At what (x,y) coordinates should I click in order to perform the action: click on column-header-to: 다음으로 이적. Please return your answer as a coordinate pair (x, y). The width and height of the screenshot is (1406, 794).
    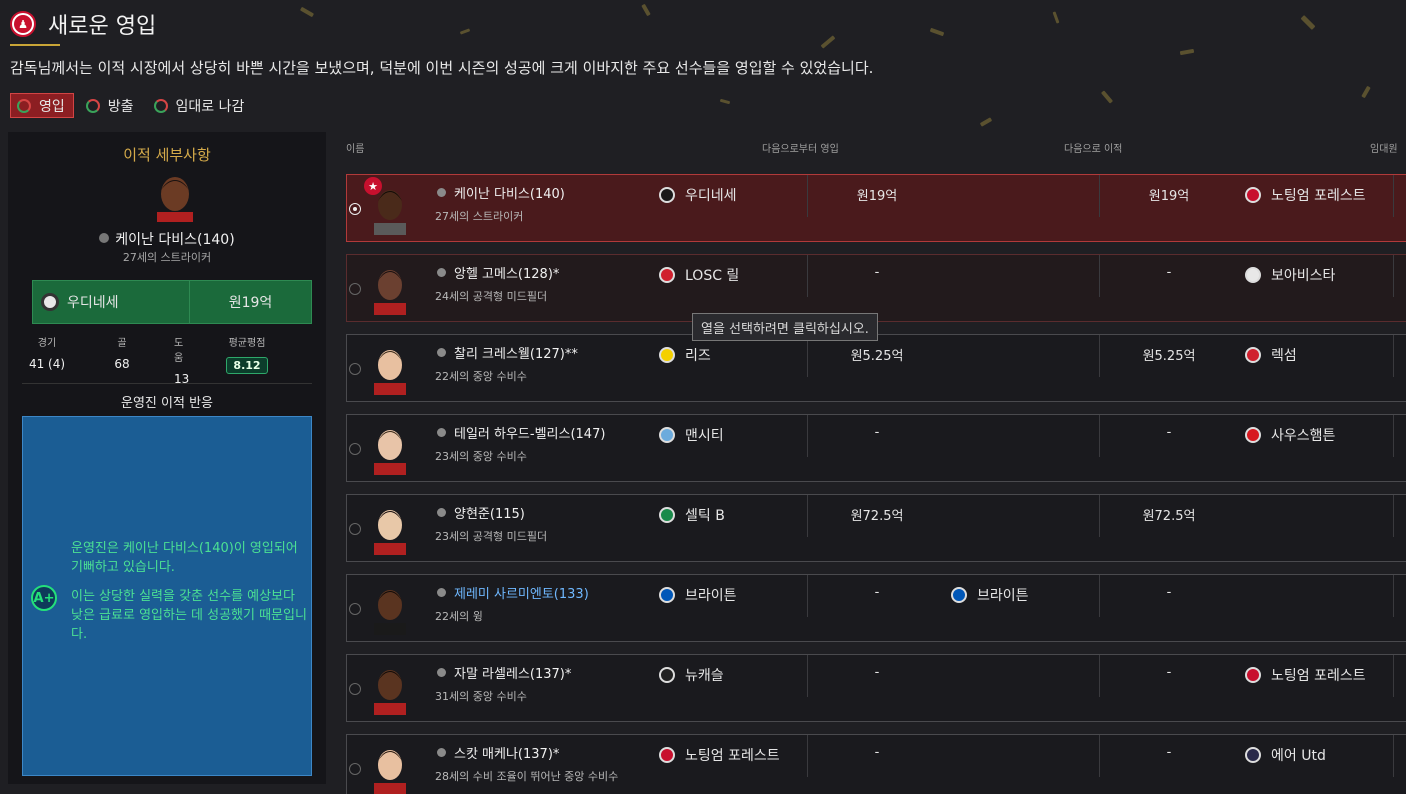
    Looking at the image, I should click on (1093, 147).